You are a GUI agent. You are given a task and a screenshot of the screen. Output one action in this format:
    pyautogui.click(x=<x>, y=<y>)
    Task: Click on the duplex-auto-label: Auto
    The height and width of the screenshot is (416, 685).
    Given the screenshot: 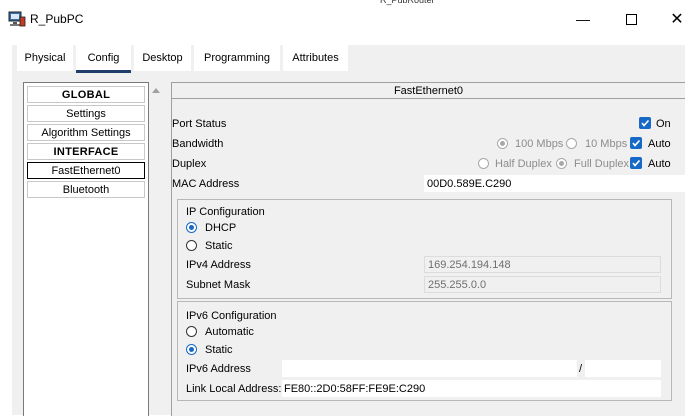 What is the action you would take?
    pyautogui.click(x=659, y=164)
    